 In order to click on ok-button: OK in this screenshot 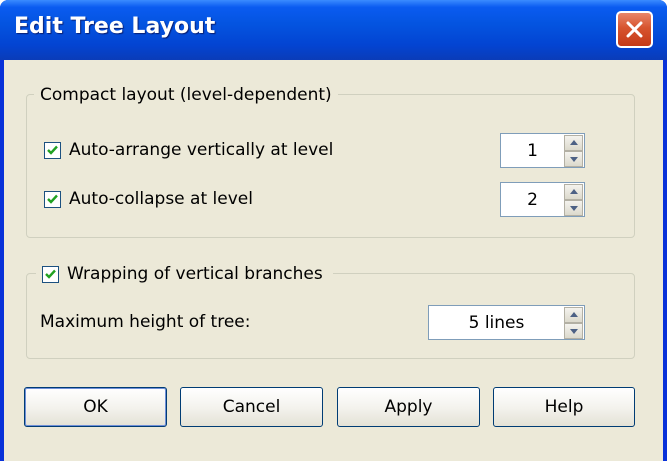, I will do `click(95, 407)`.